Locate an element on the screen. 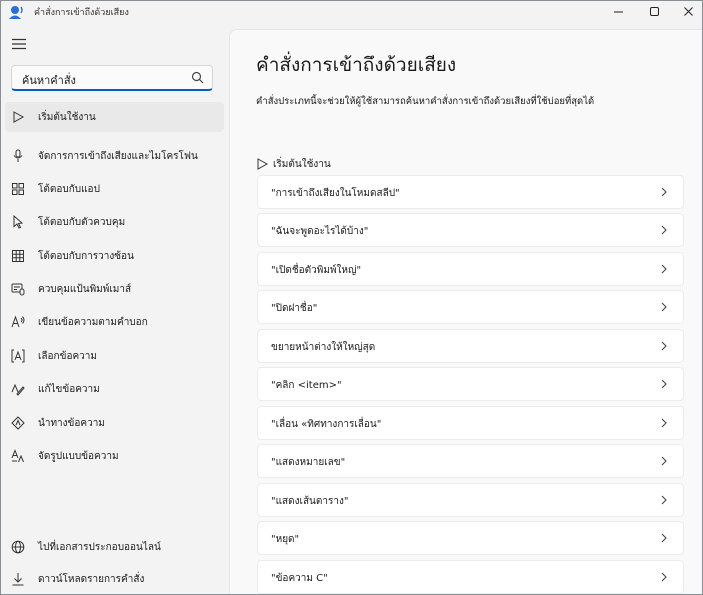  command-label: "ข้อความ C" is located at coordinates (299, 578).